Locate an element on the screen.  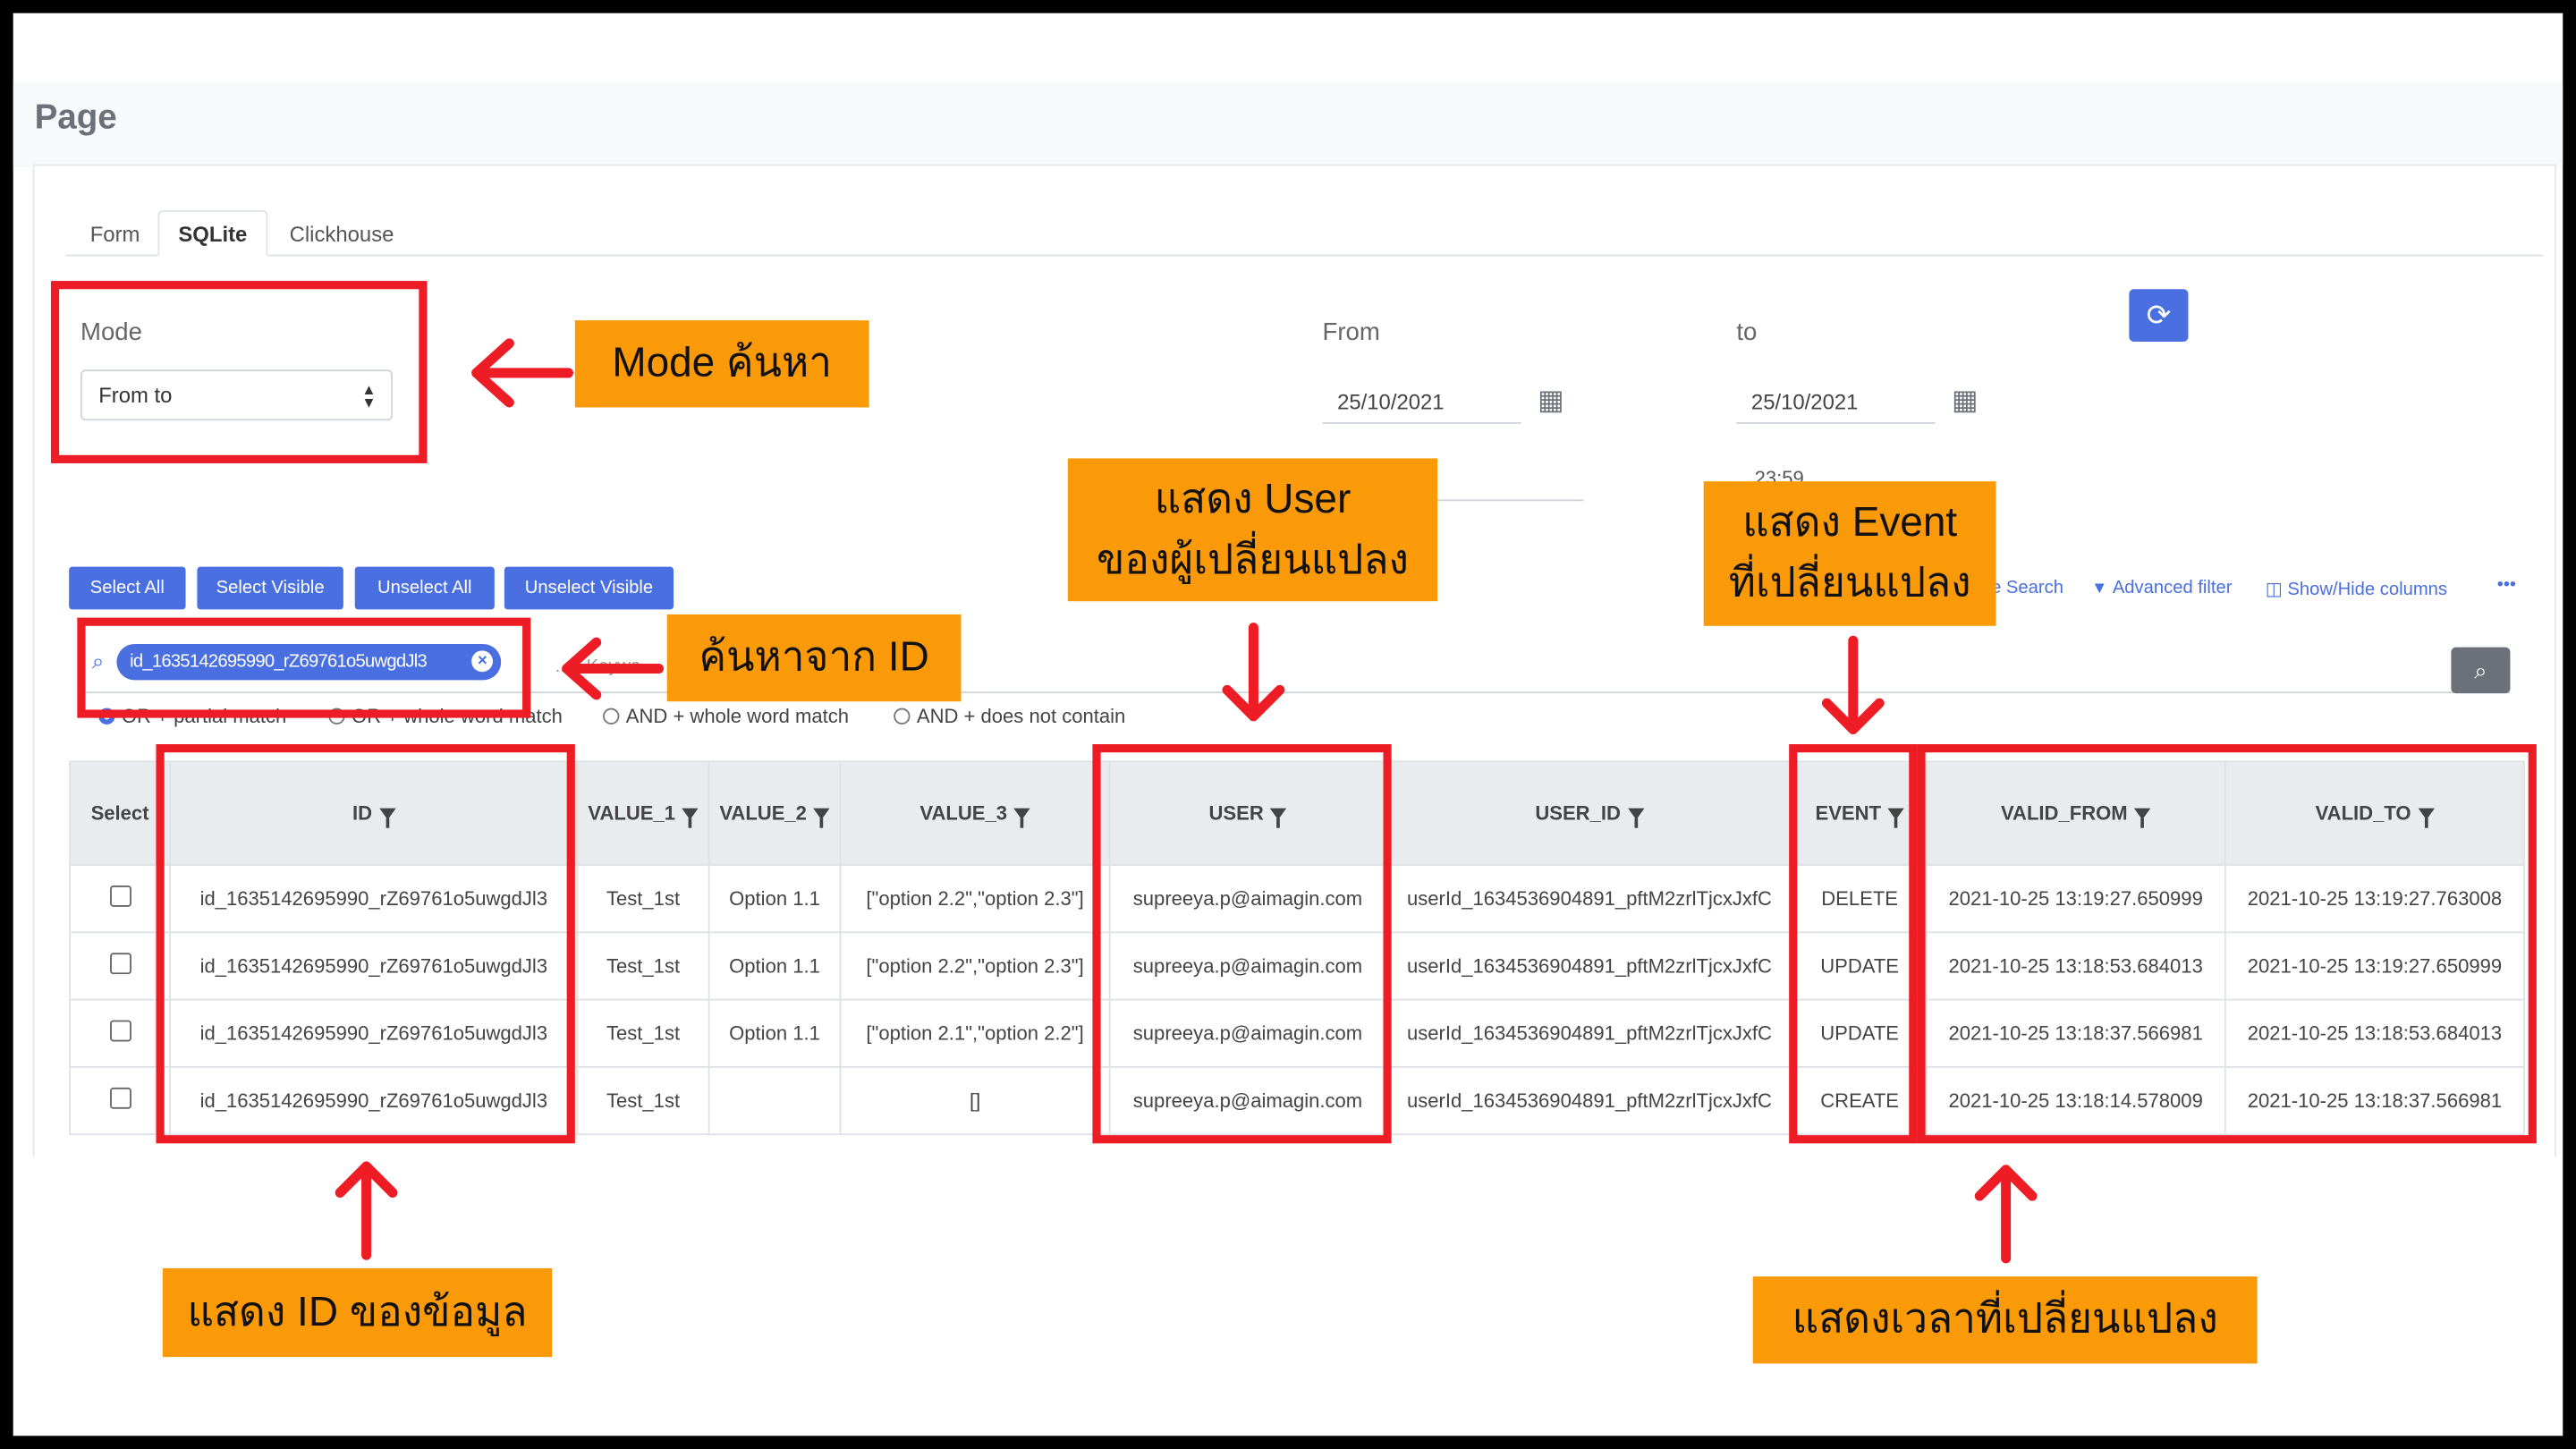
advanced-filter-link: ▼ Advanced filter is located at coordinates (2161, 588).